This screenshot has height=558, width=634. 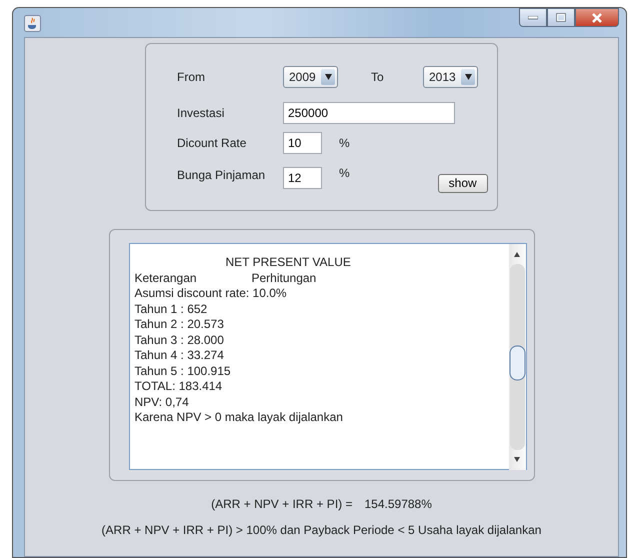 What do you see at coordinates (221, 175) in the screenshot?
I see `field-label: Bunga Pinjaman` at bounding box center [221, 175].